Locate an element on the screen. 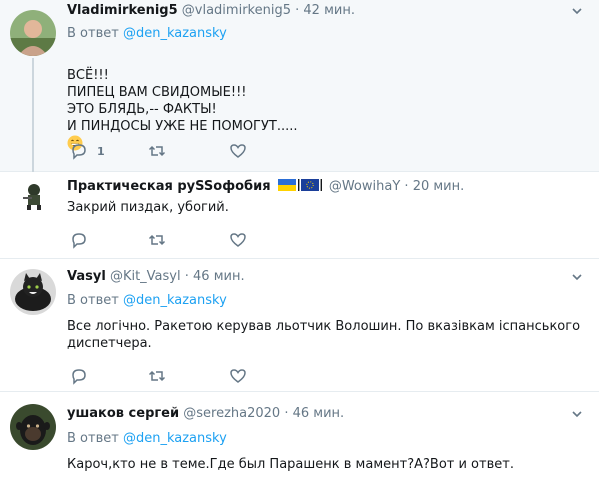 The height and width of the screenshot is (478, 599). reply-button: 1 is located at coordinates (87, 151).